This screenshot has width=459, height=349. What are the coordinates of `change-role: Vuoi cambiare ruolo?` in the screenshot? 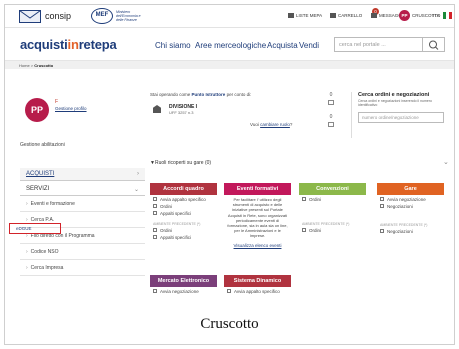 It's located at (271, 124).